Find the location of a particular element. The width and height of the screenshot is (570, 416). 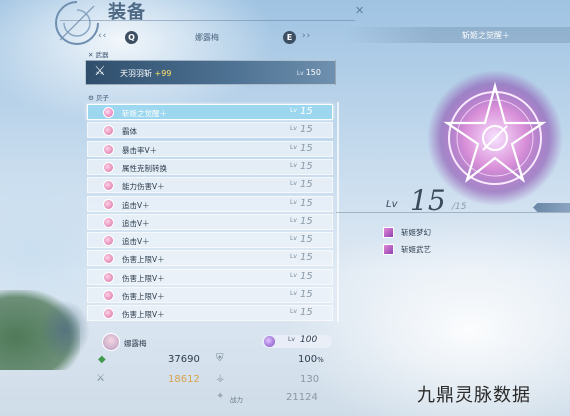

power-label: 战力 is located at coordinates (236, 400).